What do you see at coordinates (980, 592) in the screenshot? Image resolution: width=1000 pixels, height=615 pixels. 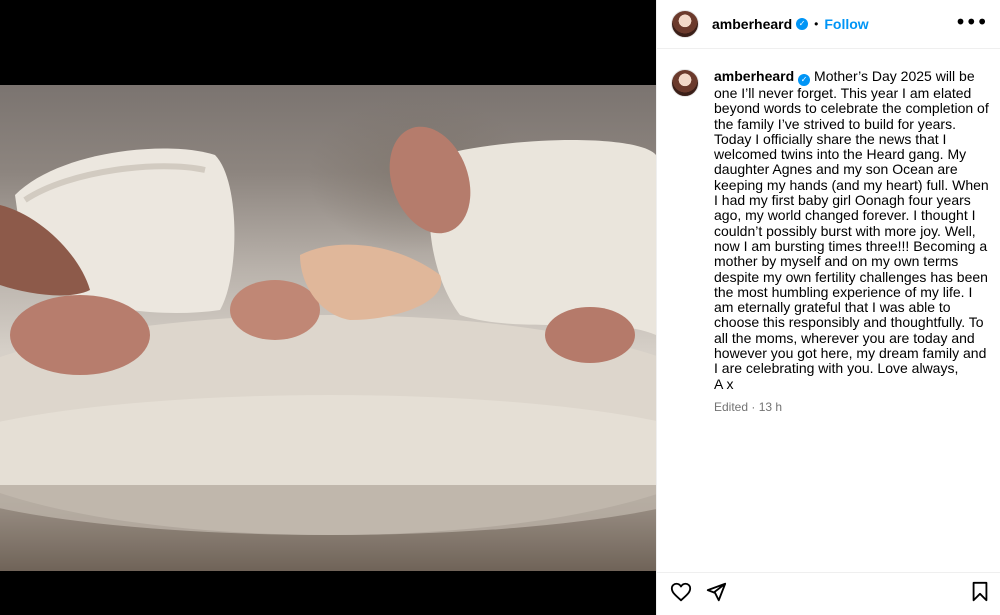 I see `bookmark-icon` at bounding box center [980, 592].